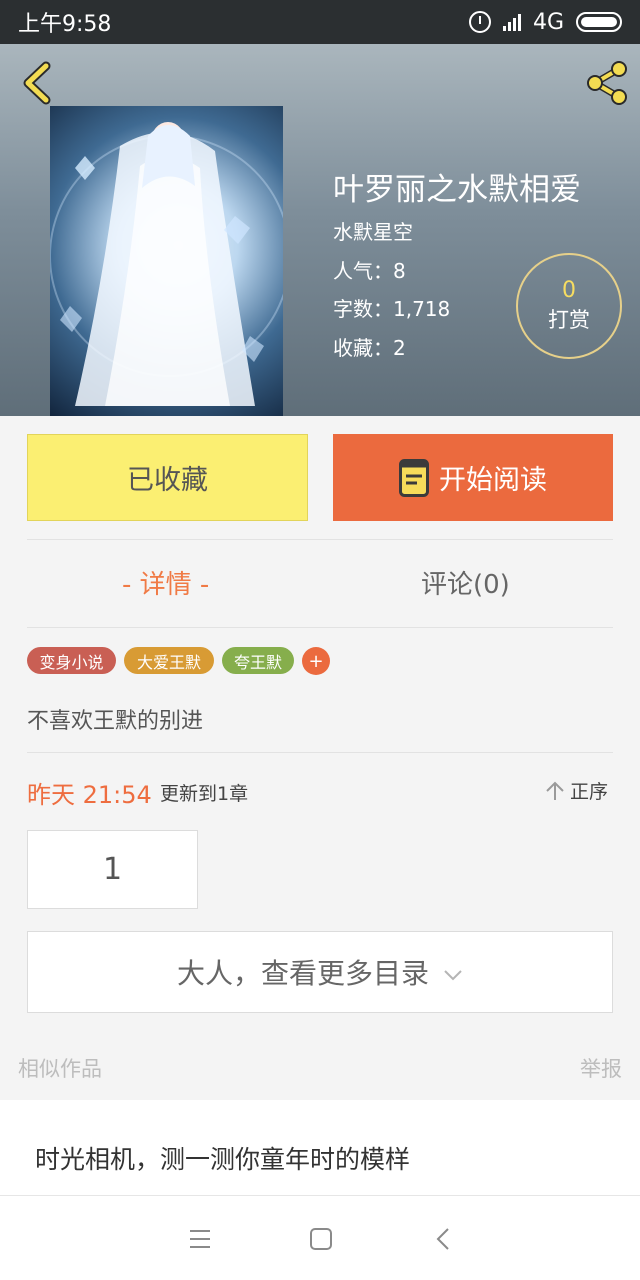  What do you see at coordinates (493, 480) in the screenshot?
I see `start-reading-label: 开始阅读` at bounding box center [493, 480].